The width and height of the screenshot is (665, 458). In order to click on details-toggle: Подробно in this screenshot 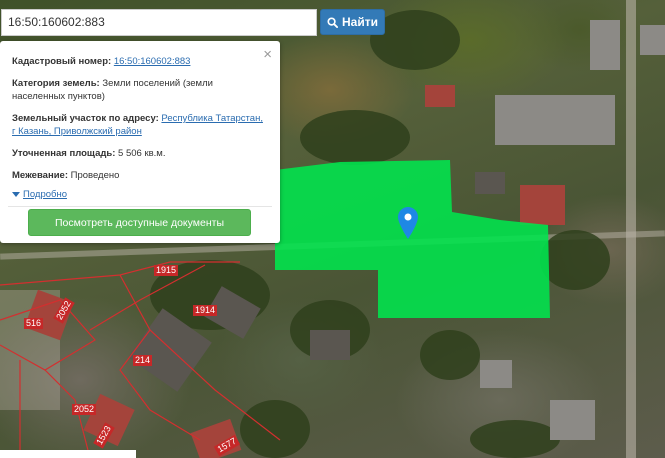, I will do `click(140, 194)`.